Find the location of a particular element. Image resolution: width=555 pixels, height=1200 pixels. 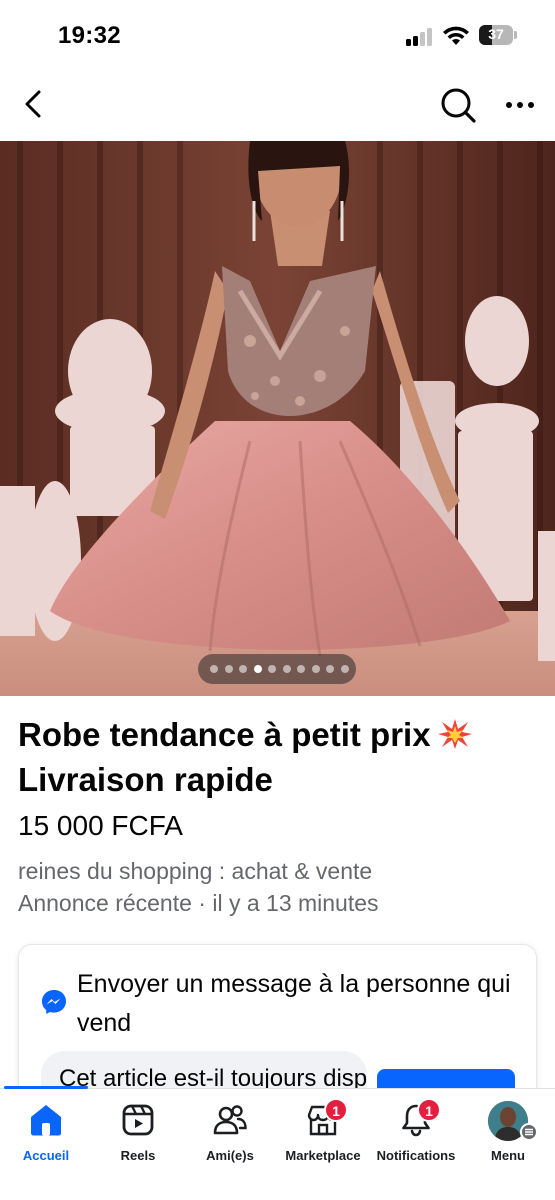

tab-reels: Reels is located at coordinates (138, 1134).